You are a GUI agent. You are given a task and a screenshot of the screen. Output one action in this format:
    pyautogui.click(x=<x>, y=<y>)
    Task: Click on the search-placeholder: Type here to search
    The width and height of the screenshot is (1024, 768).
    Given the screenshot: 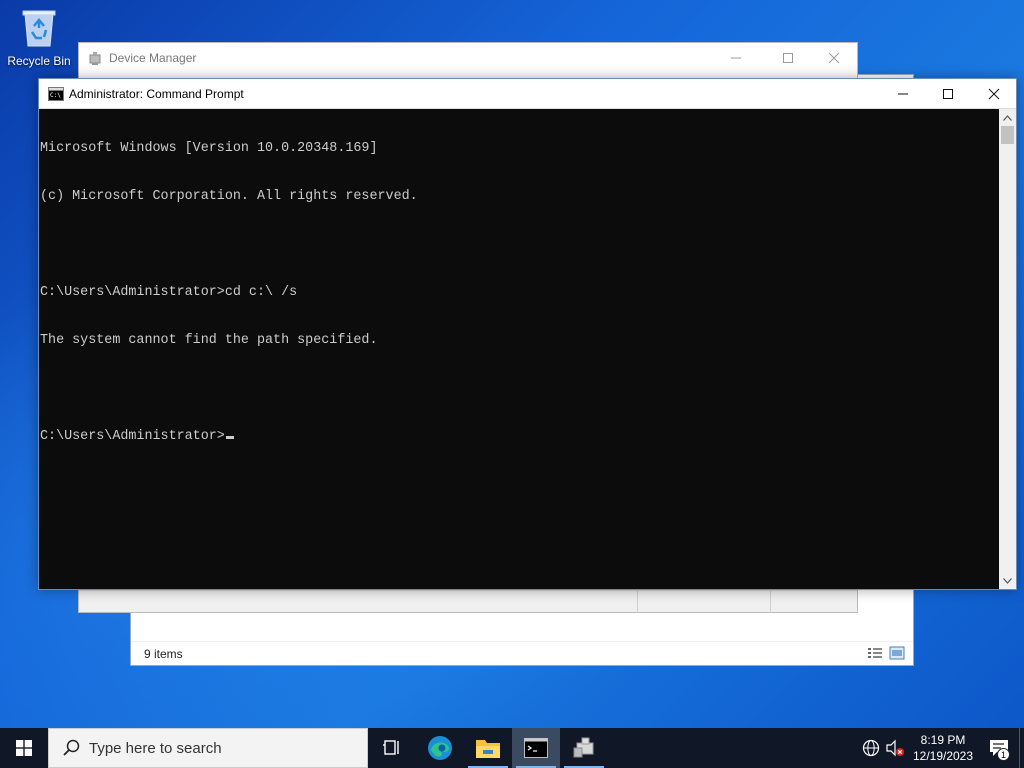 What is the action you would take?
    pyautogui.click(x=155, y=748)
    